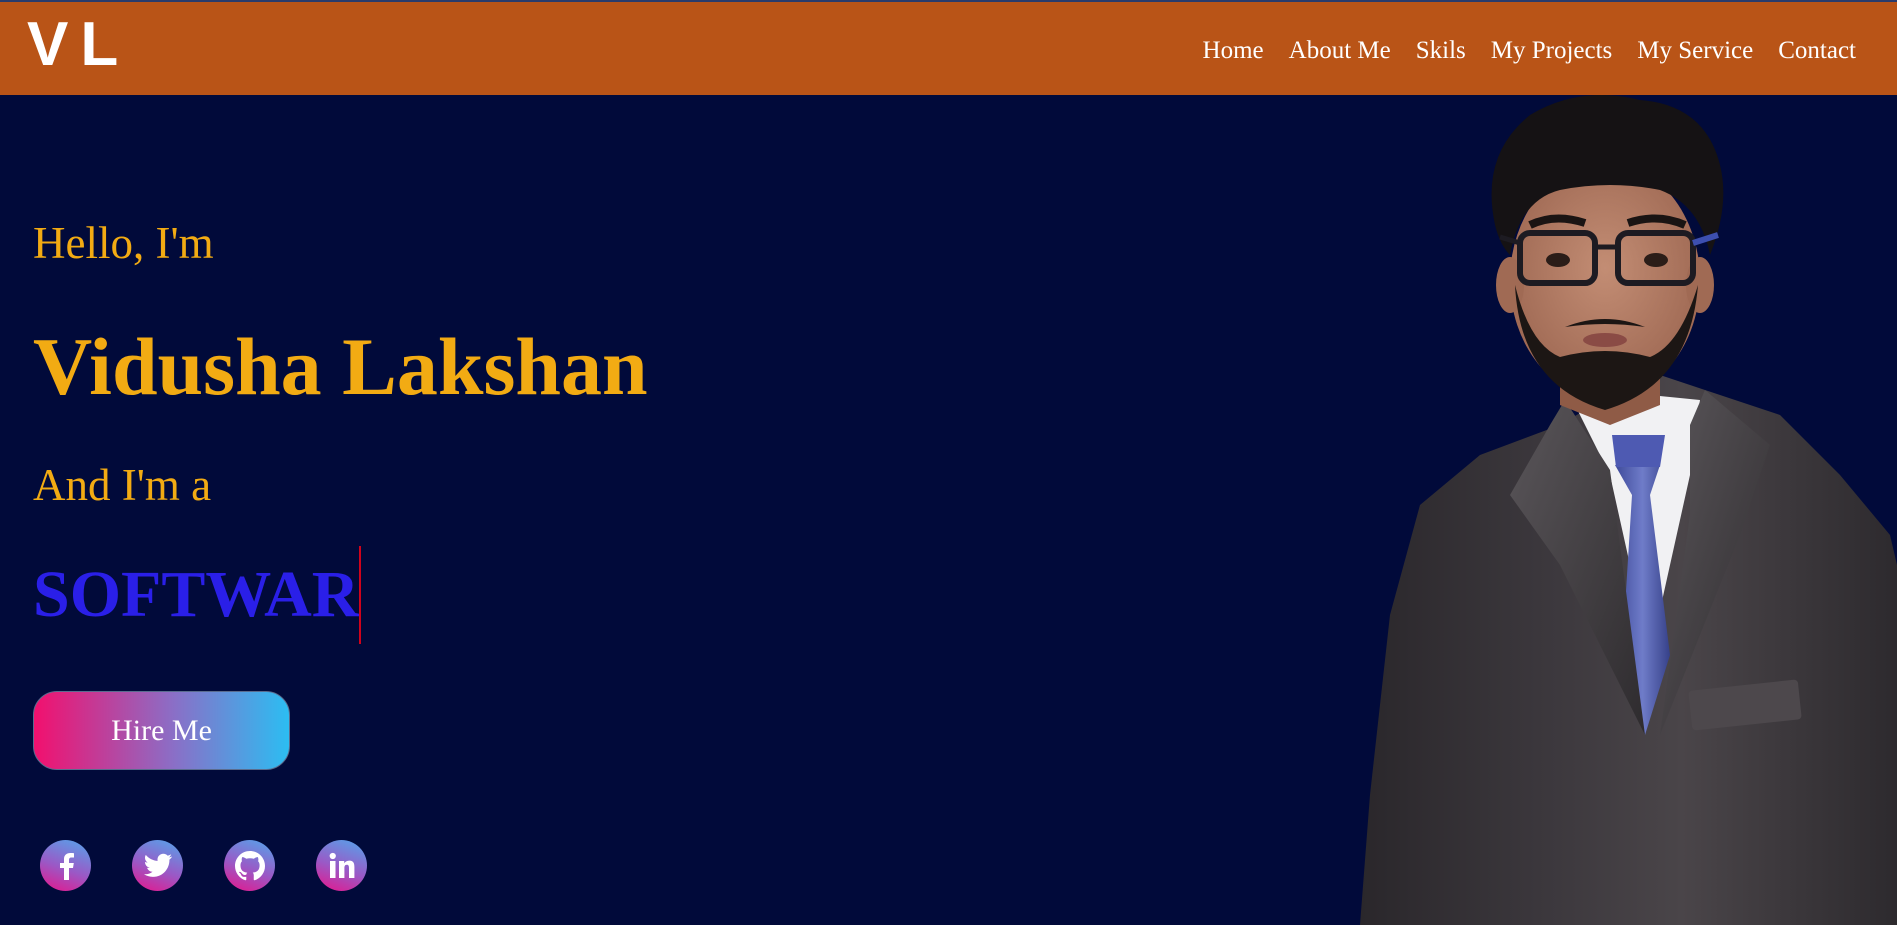 The image size is (1897, 925). I want to click on hero-role-intro: And I'm a, so click(122, 485).